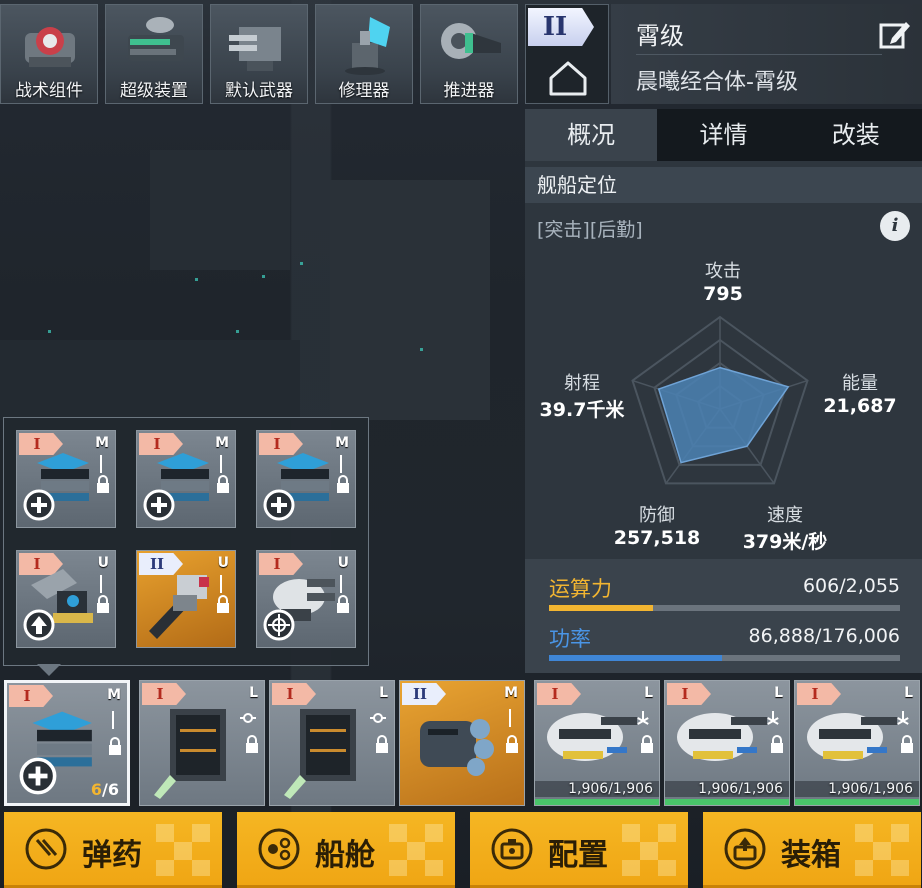  I want to click on thruster-icon, so click(471, 41).